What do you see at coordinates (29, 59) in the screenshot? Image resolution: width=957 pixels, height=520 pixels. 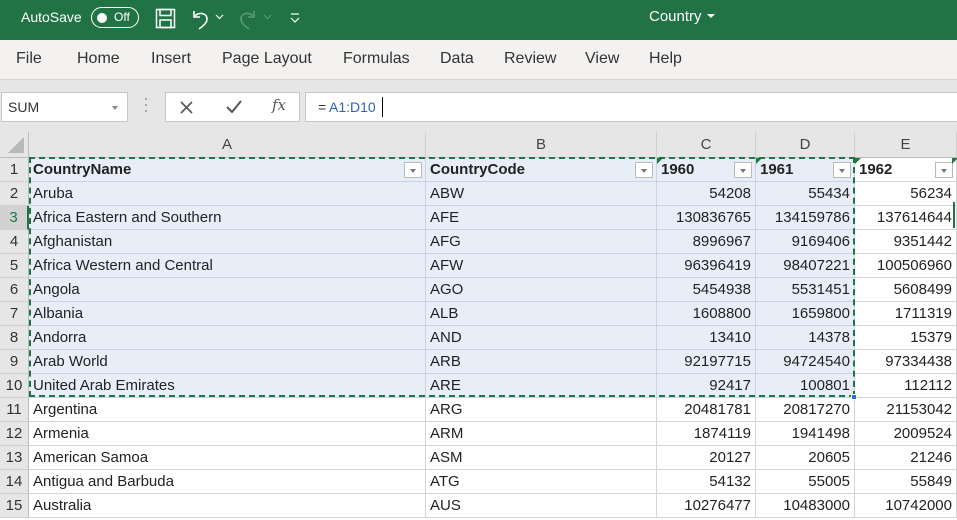 I see `tab-file: File` at bounding box center [29, 59].